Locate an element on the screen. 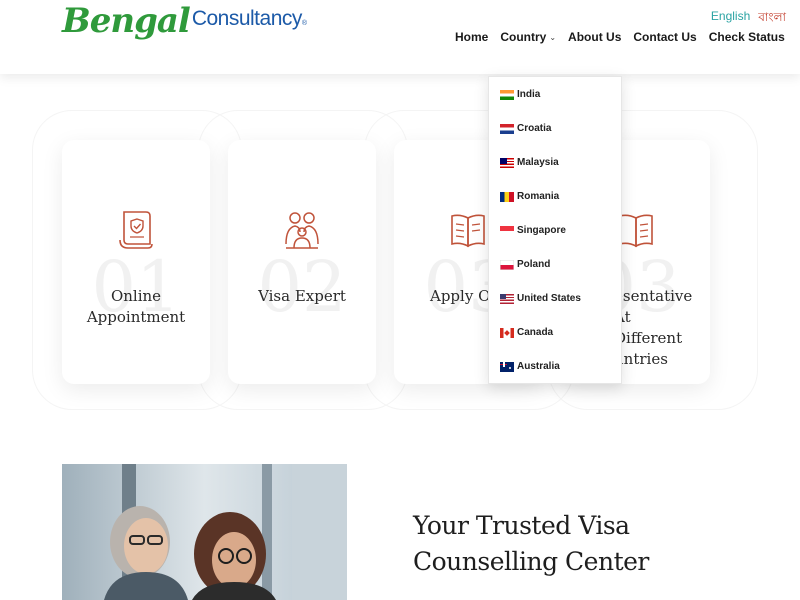 The image size is (800, 600). romania-flag-icon is located at coordinates (507, 196).